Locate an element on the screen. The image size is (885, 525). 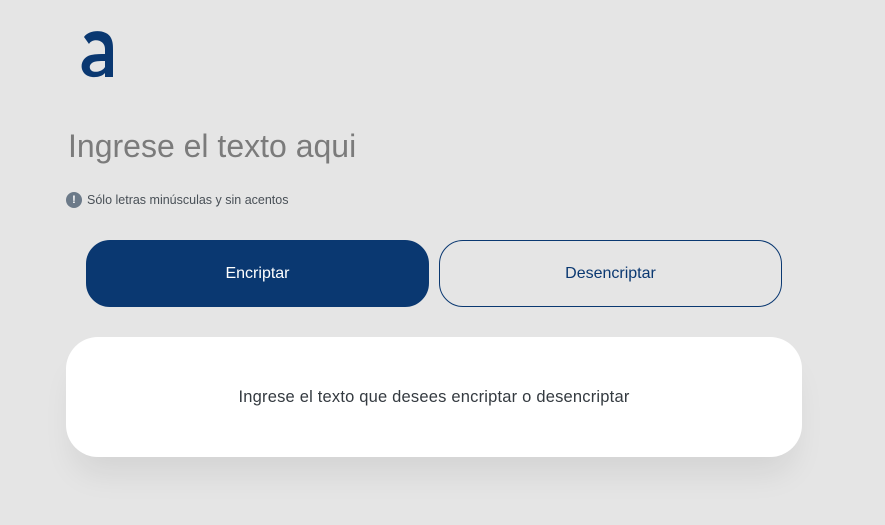
decrypt-button: Desencriptar is located at coordinates (610, 273).